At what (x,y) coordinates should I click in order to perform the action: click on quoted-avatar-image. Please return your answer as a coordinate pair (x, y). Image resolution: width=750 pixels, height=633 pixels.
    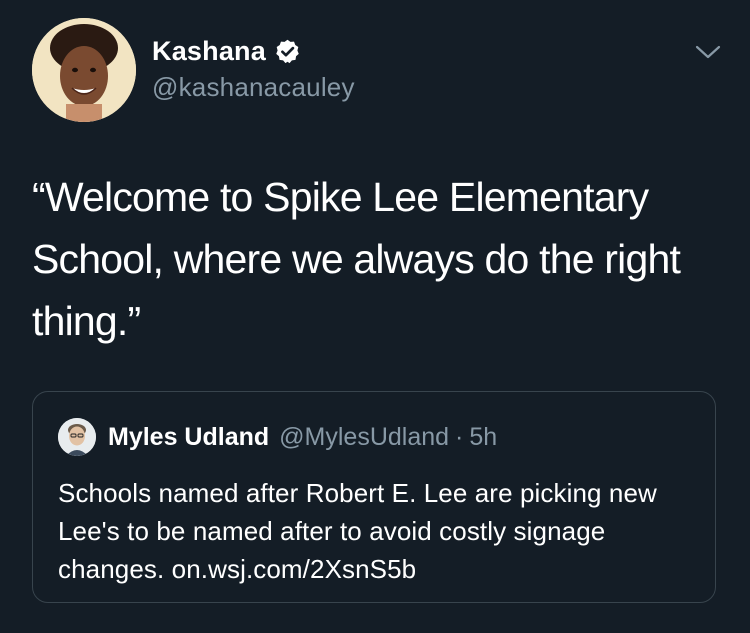
    Looking at the image, I should click on (77, 437).